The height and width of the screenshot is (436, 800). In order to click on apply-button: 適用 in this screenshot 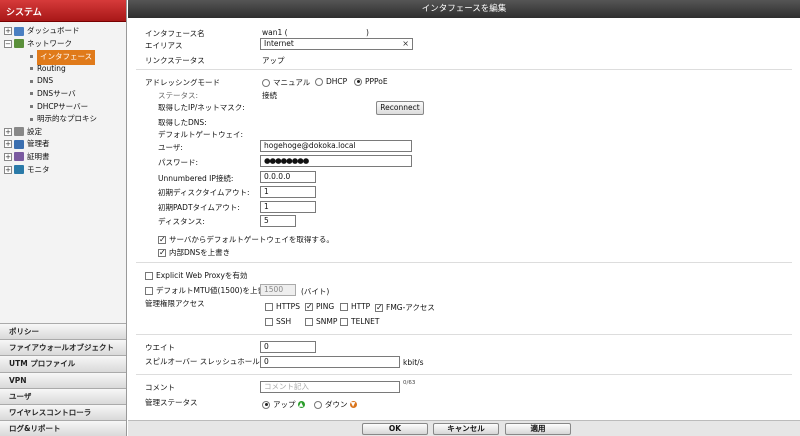, I will do `click(538, 429)`.